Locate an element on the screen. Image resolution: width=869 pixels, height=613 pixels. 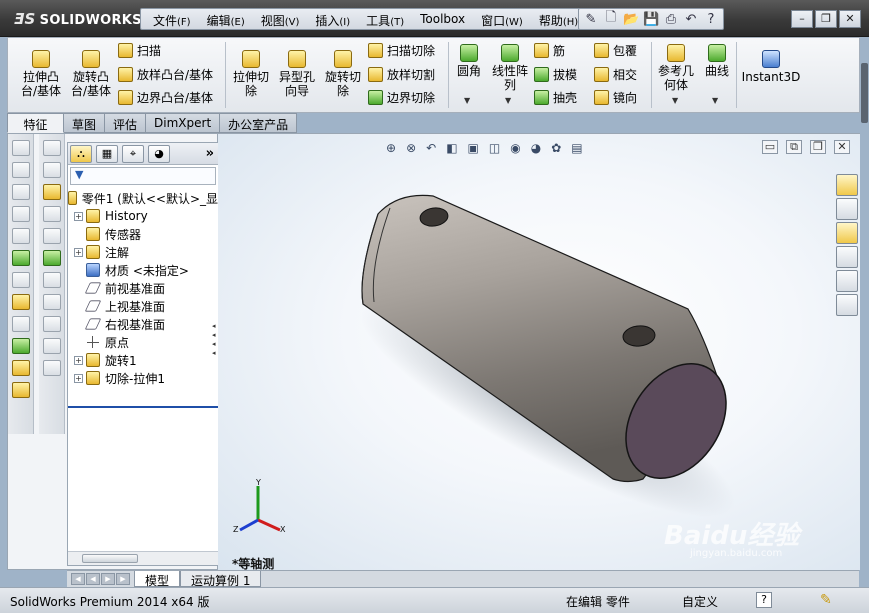
open-folder-icon: 📂 is located at coordinates (631, 19).